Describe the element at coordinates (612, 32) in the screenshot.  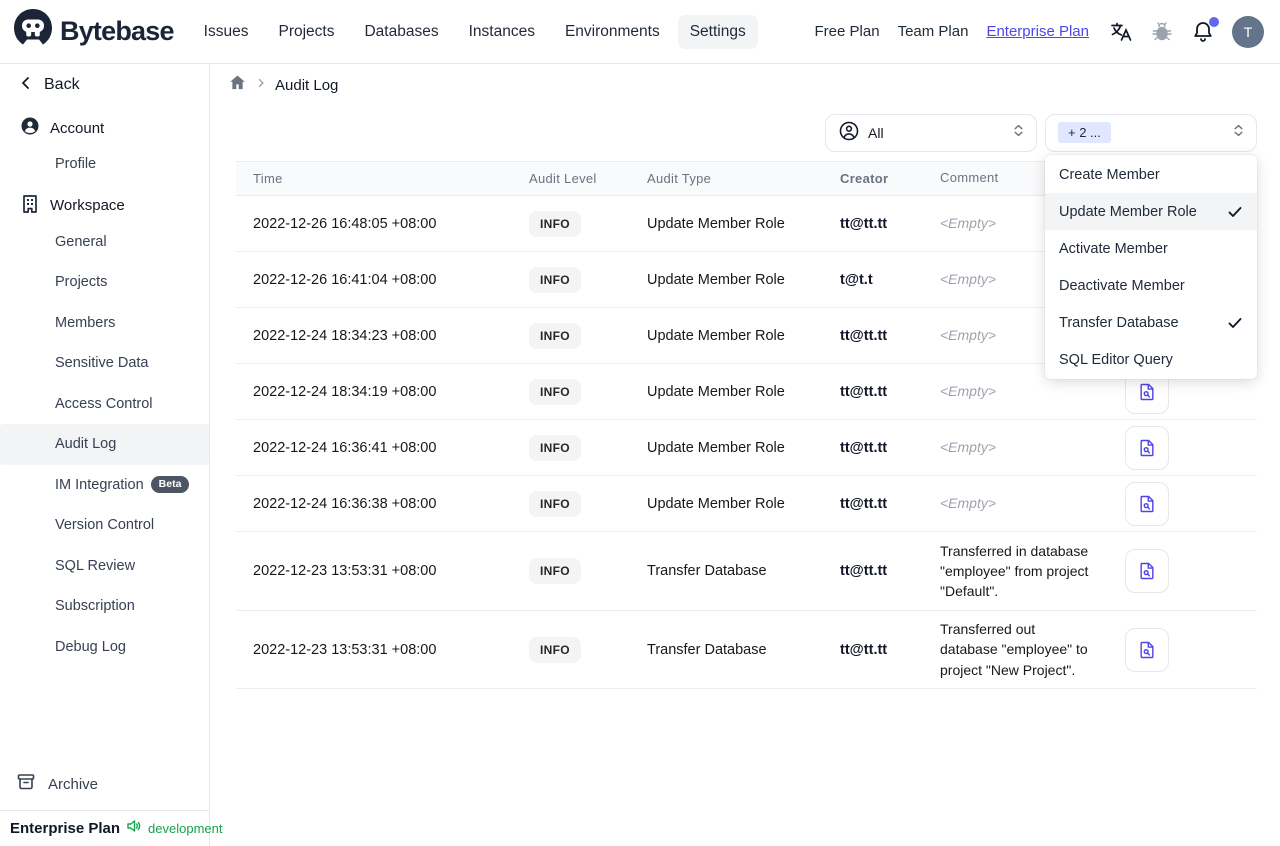
I see `nav-item-environments: Environments` at that location.